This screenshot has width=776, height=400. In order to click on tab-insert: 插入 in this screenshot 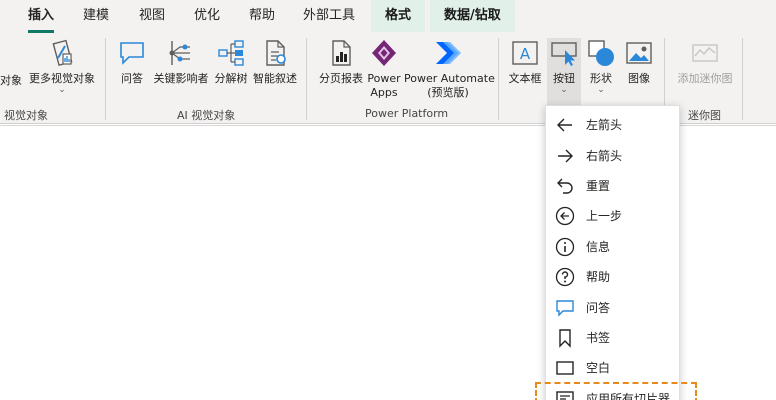, I will do `click(41, 16)`.